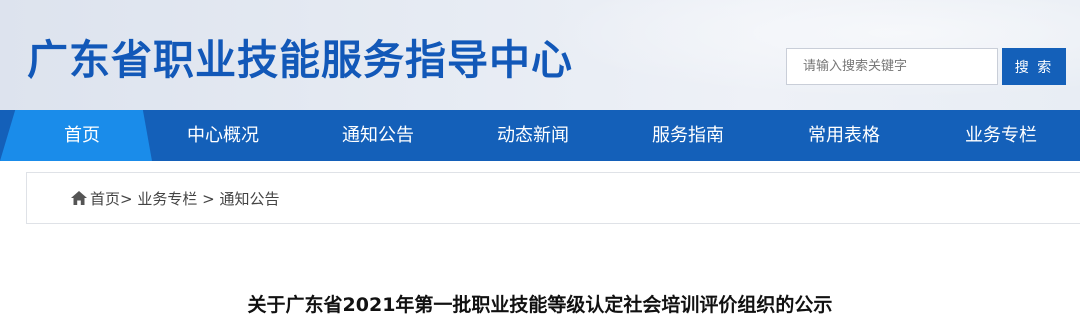  What do you see at coordinates (82, 135) in the screenshot?
I see `nav-item-home: 首页` at bounding box center [82, 135].